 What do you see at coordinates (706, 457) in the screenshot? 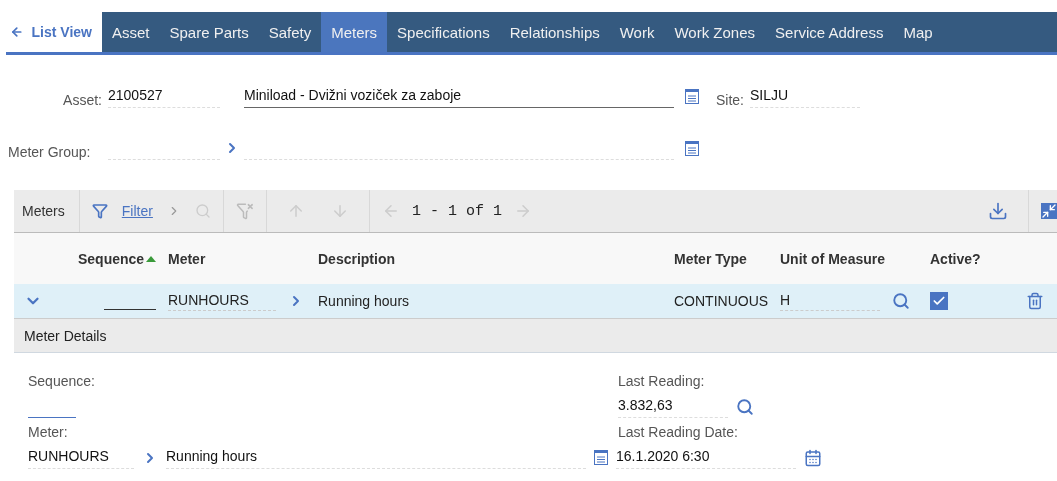
I see `last-reading-date-field: 16.1.2020 6:30` at bounding box center [706, 457].